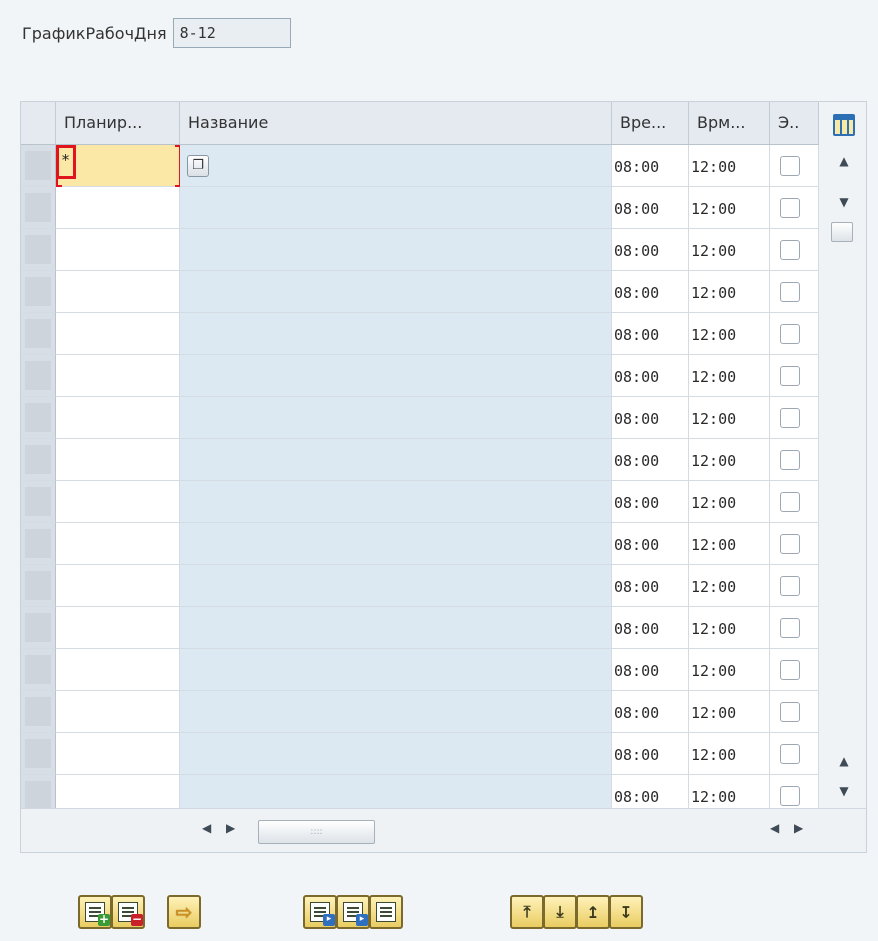  What do you see at coordinates (420, 166) in the screenshot?
I see `table-row: * ❐ 08:00 12:00` at bounding box center [420, 166].